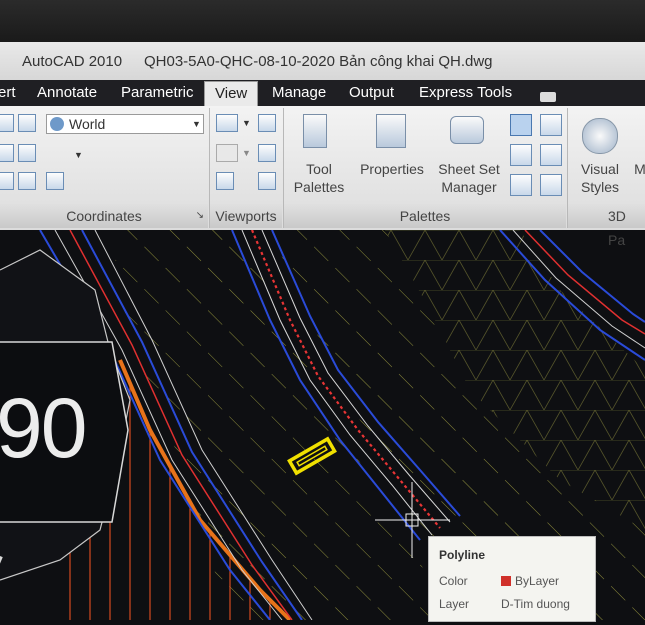  Describe the element at coordinates (7, 153) in the screenshot. I see `ucs-z-icon` at that location.